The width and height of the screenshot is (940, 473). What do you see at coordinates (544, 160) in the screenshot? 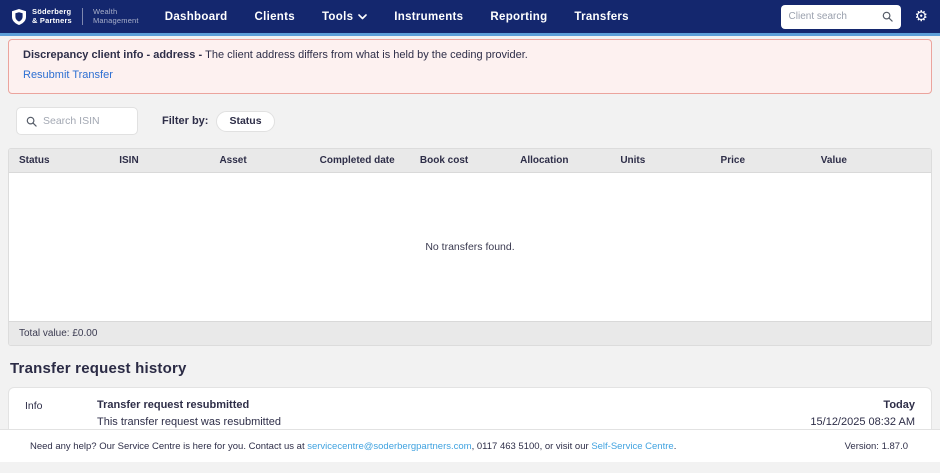
I see `column-header-allocation: Allocation` at bounding box center [544, 160].